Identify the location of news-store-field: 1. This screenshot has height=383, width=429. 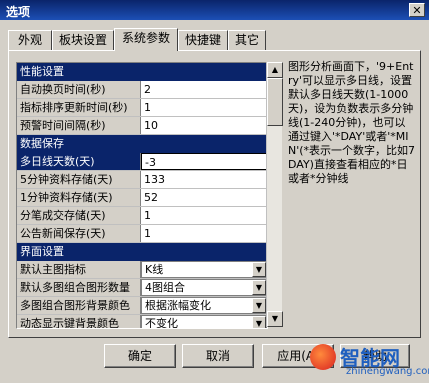
(204, 233).